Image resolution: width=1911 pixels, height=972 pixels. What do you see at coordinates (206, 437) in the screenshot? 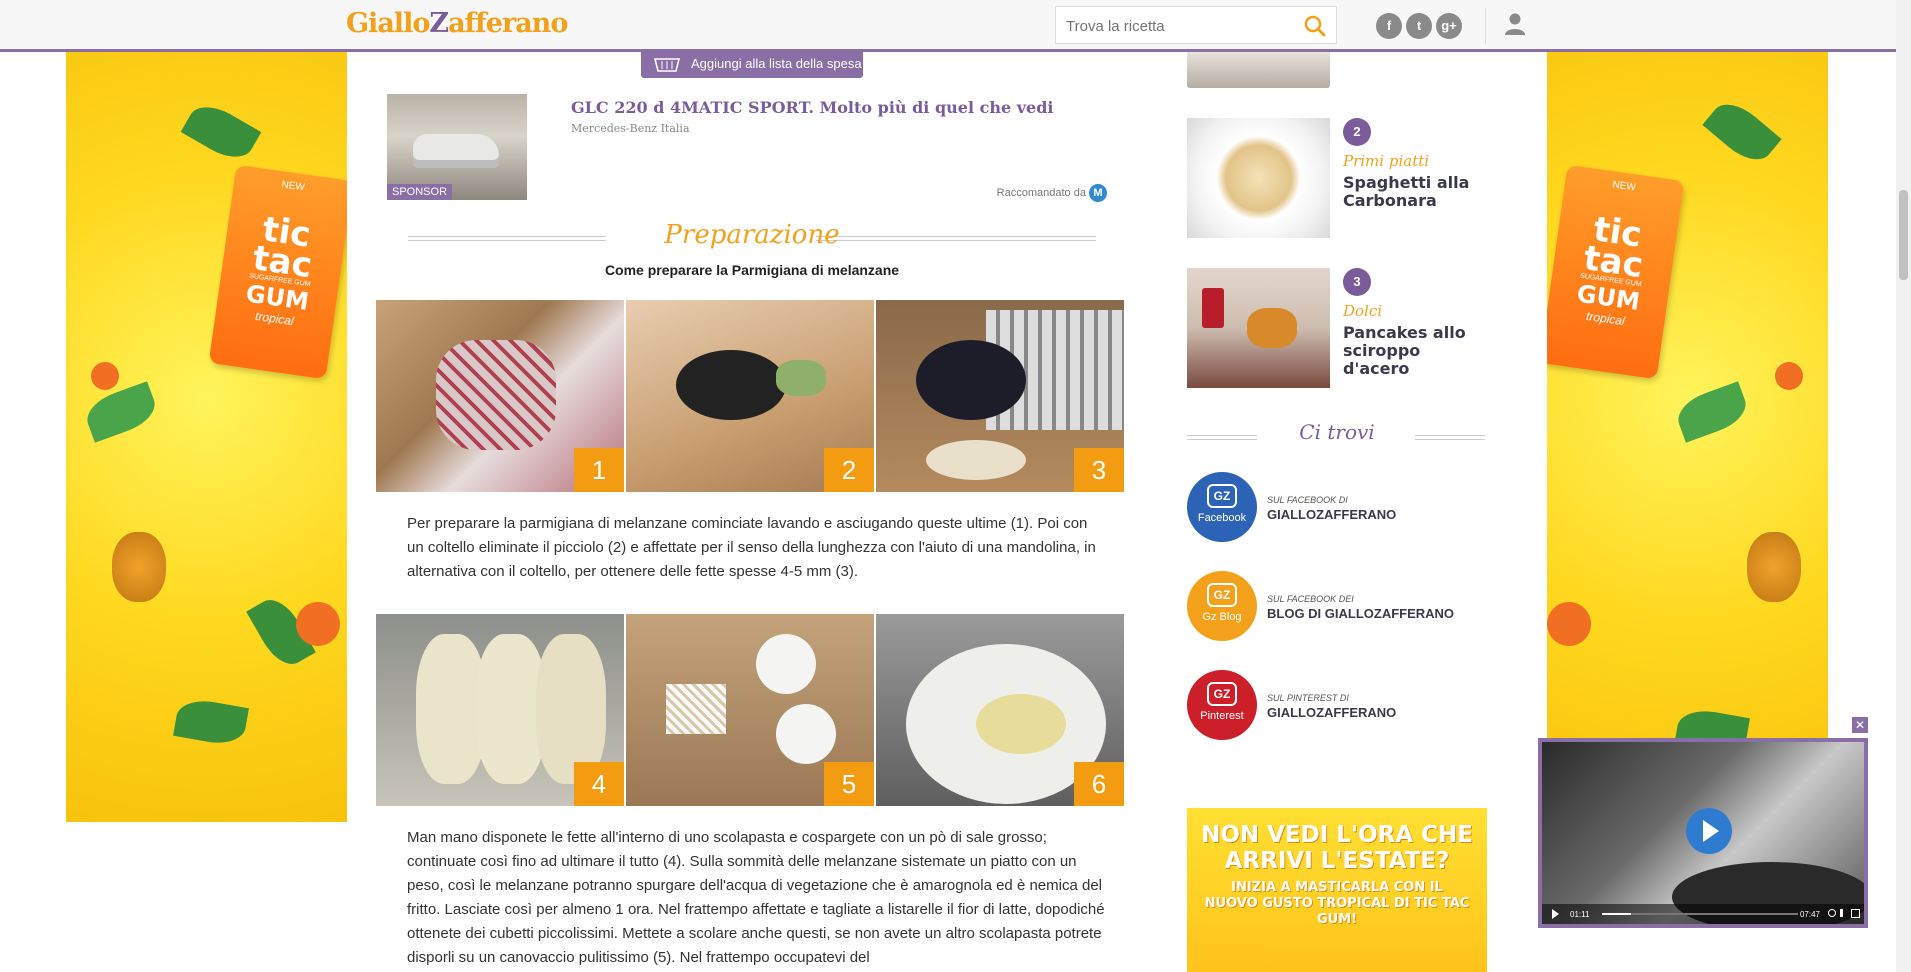
I see `left-skin-ad: NEW tic tac SUGARFREE GUM GUM tropical` at bounding box center [206, 437].